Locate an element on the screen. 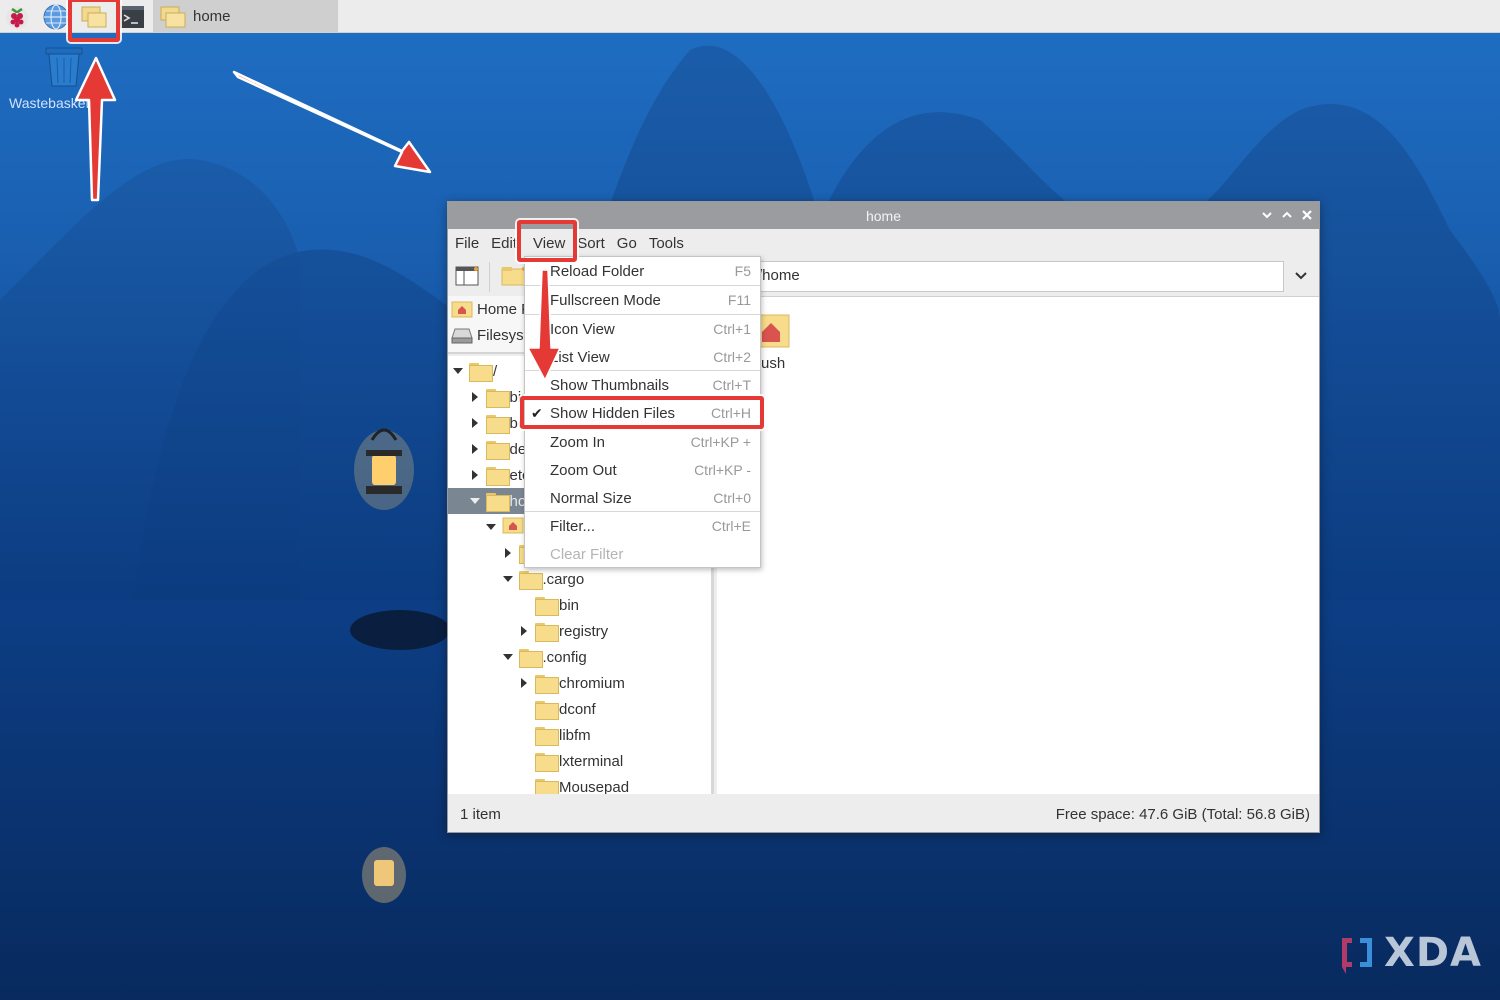 The height and width of the screenshot is (1000, 1500). desktop-icon-wastebasket: Wastebasket is located at coordinates (50, 78).